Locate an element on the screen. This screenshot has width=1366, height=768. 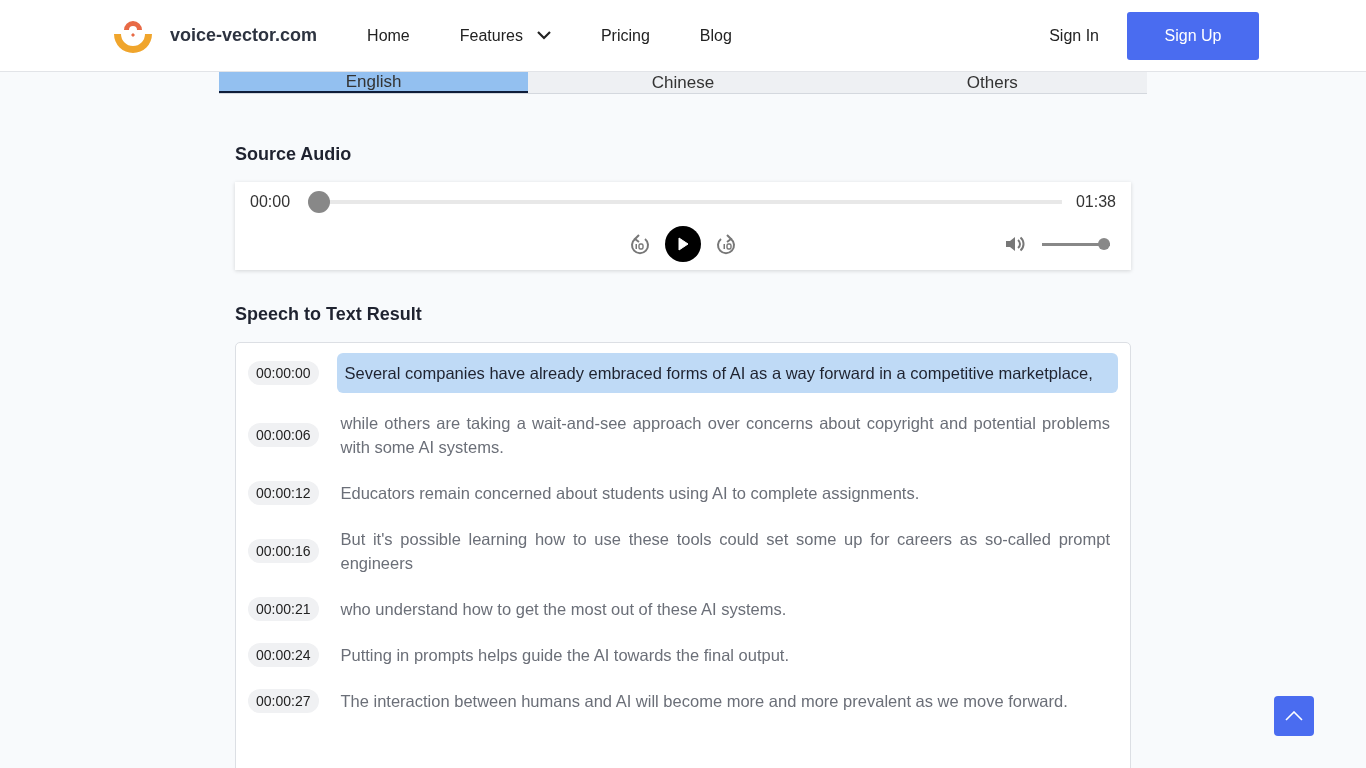
timestamp-badge: 00:00:21 is located at coordinates (283, 609).